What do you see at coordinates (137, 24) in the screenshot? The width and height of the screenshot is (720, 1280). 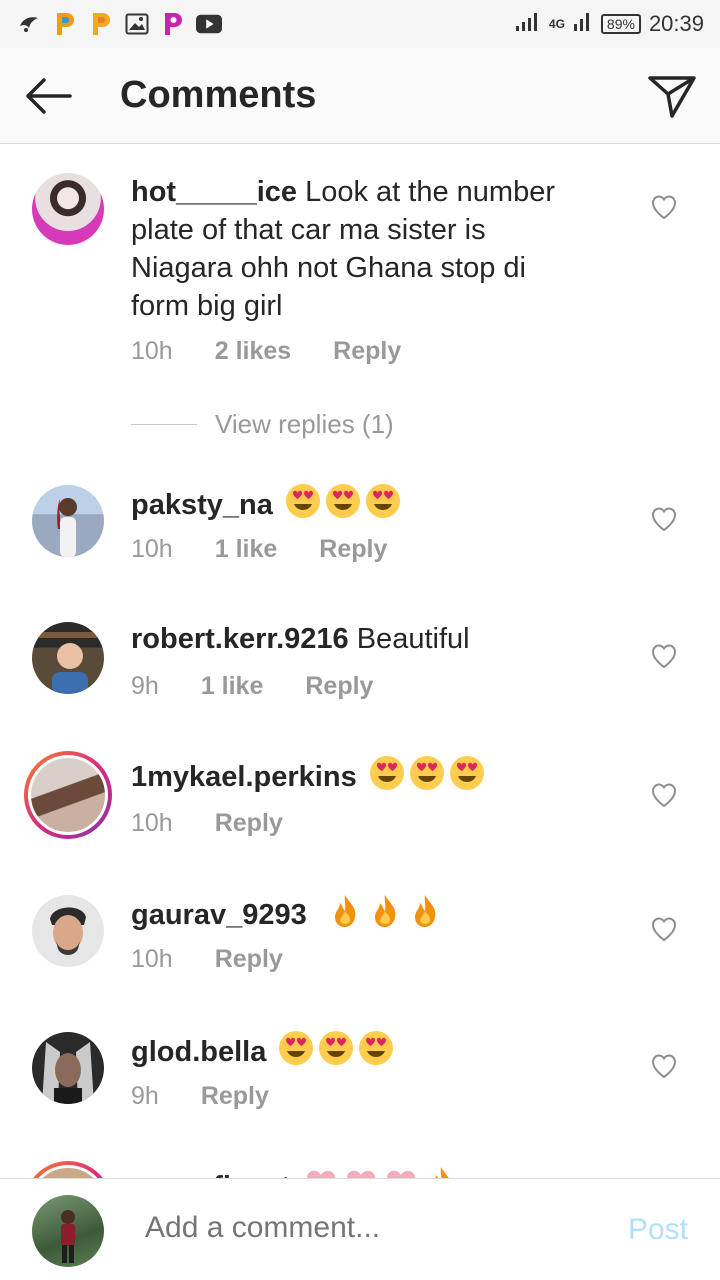 I see `gallery-icon` at bounding box center [137, 24].